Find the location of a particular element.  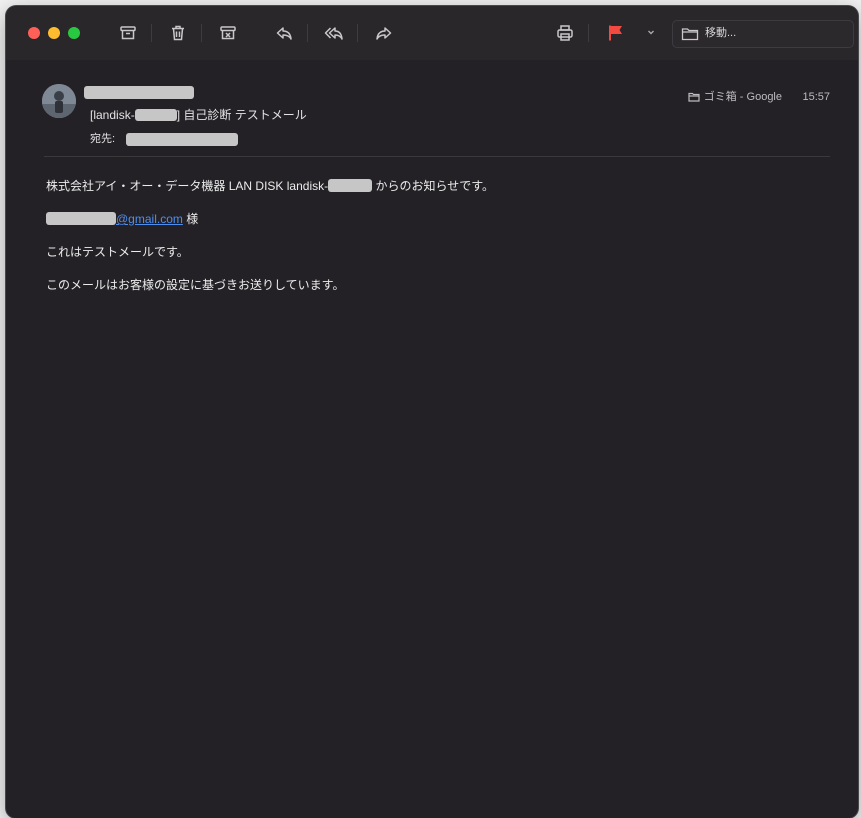

chevron-down-icon is located at coordinates (651, 32).